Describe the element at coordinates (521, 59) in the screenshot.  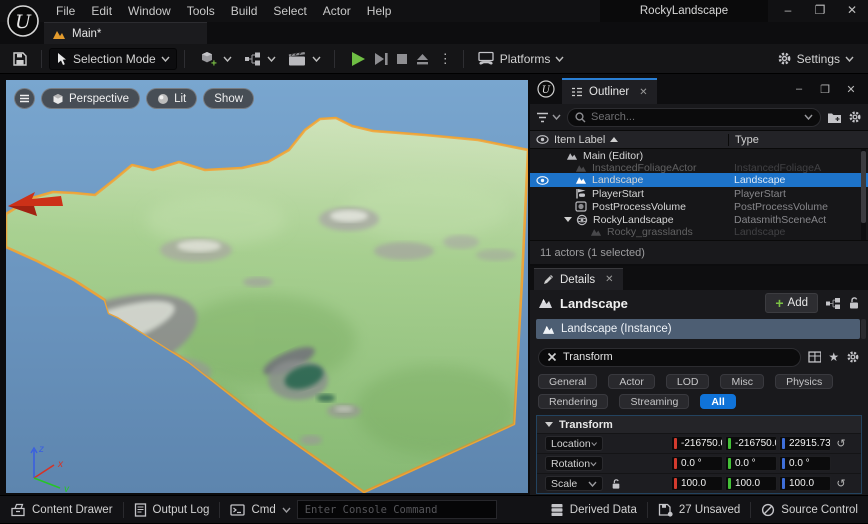
I see `platforms-dropdown: Platforms` at that location.